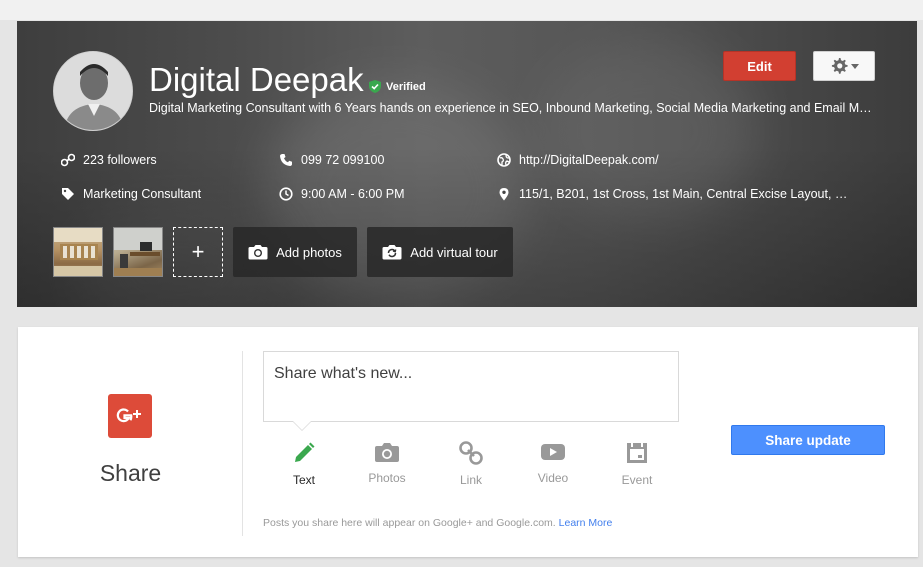  What do you see at coordinates (637, 480) in the screenshot?
I see `share-type-label: Event` at bounding box center [637, 480].